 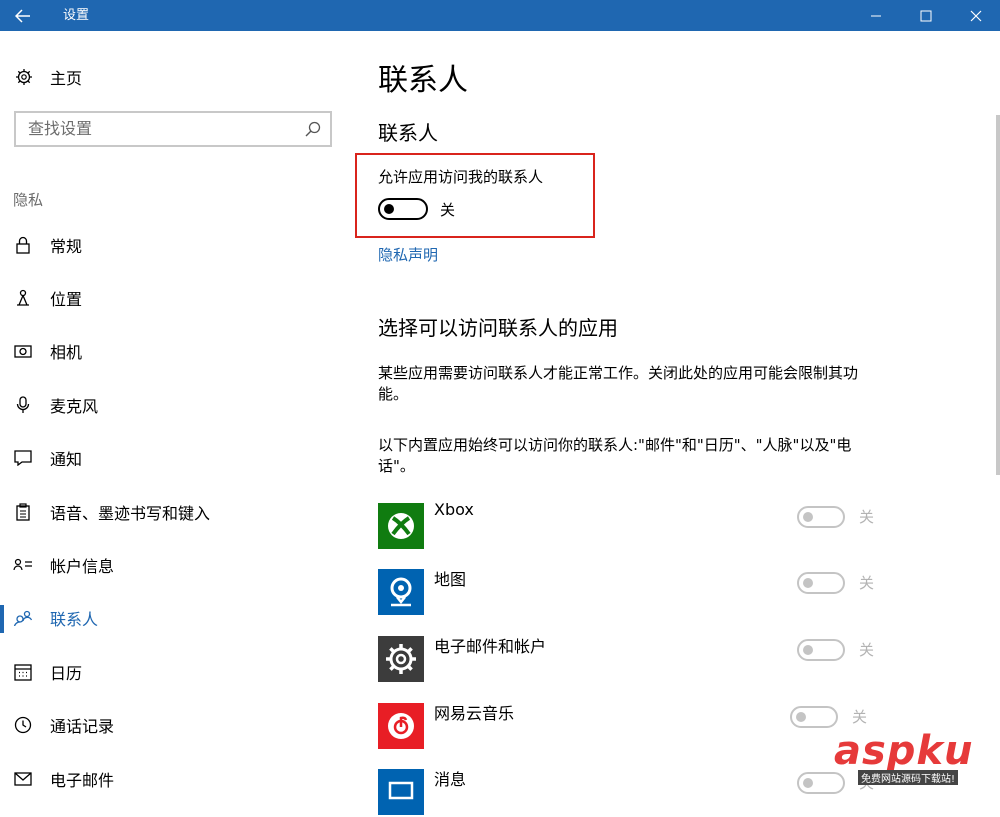 I want to click on choose-apps-heading: 选择可以访问联系人的应用, so click(x=498, y=328).